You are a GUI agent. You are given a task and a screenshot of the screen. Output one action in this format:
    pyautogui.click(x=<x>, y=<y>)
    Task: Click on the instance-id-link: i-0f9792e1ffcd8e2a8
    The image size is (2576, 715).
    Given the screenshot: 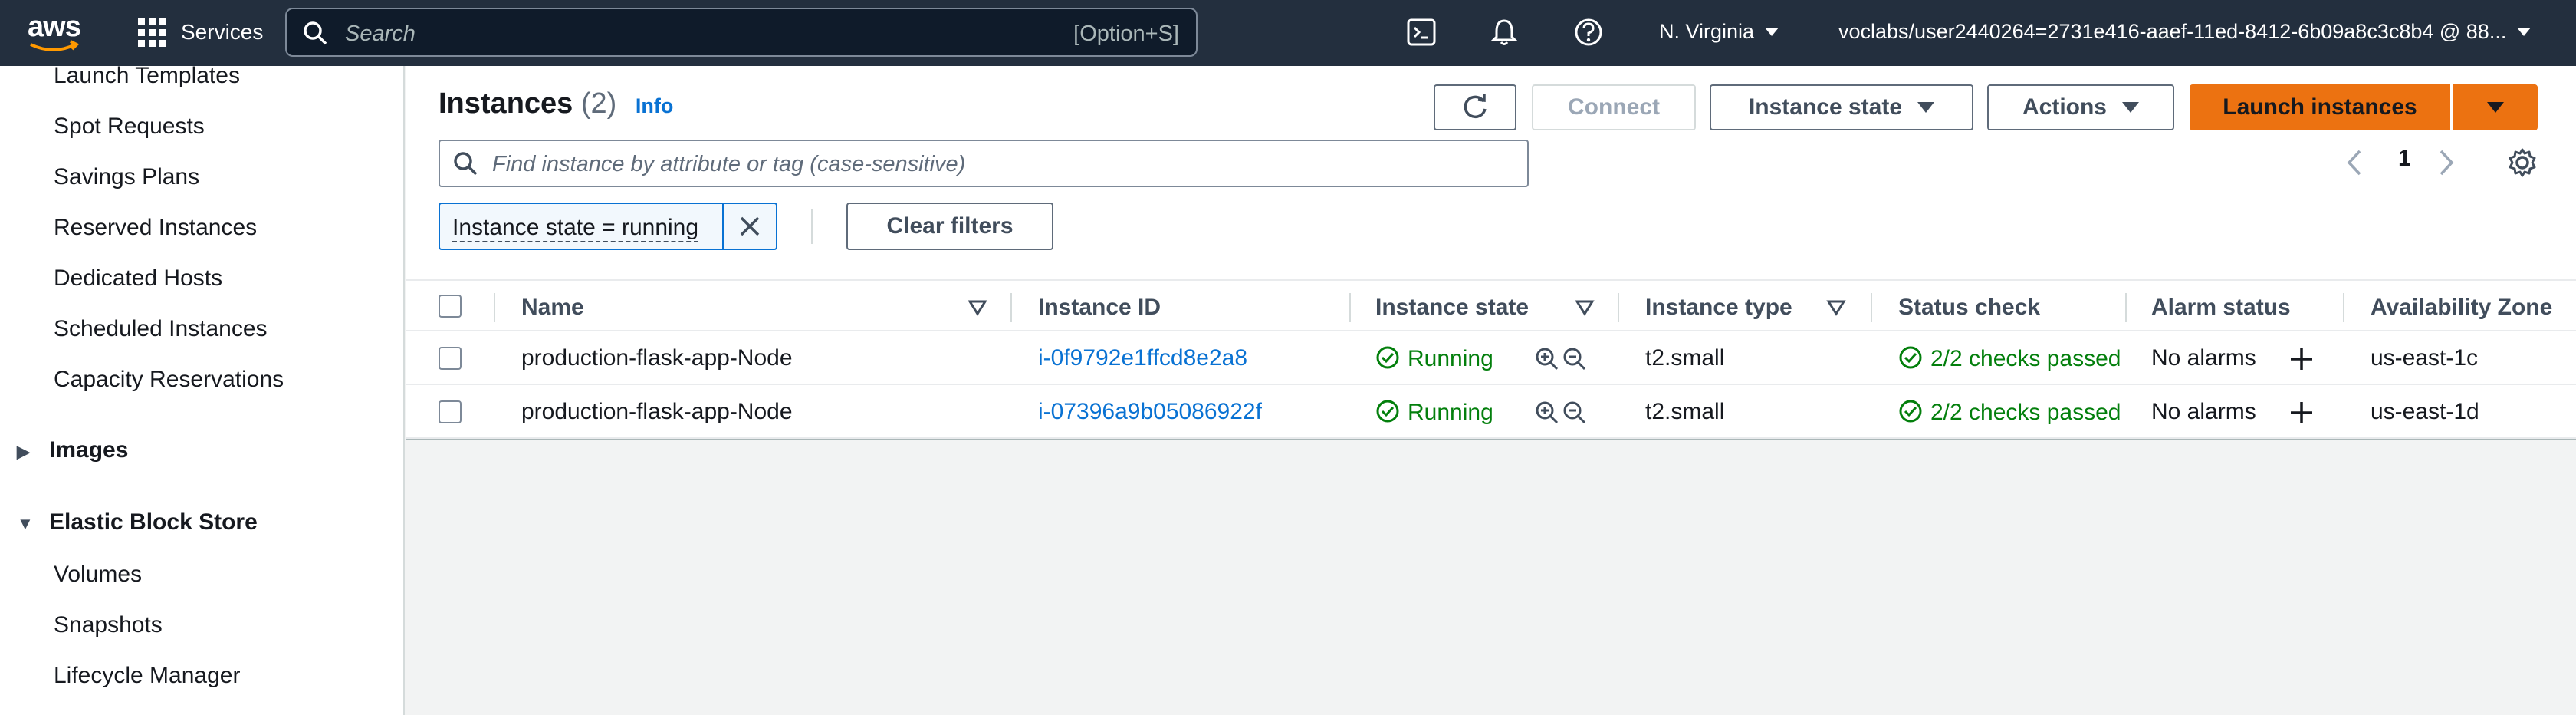 What is the action you would take?
    pyautogui.click(x=1142, y=358)
    